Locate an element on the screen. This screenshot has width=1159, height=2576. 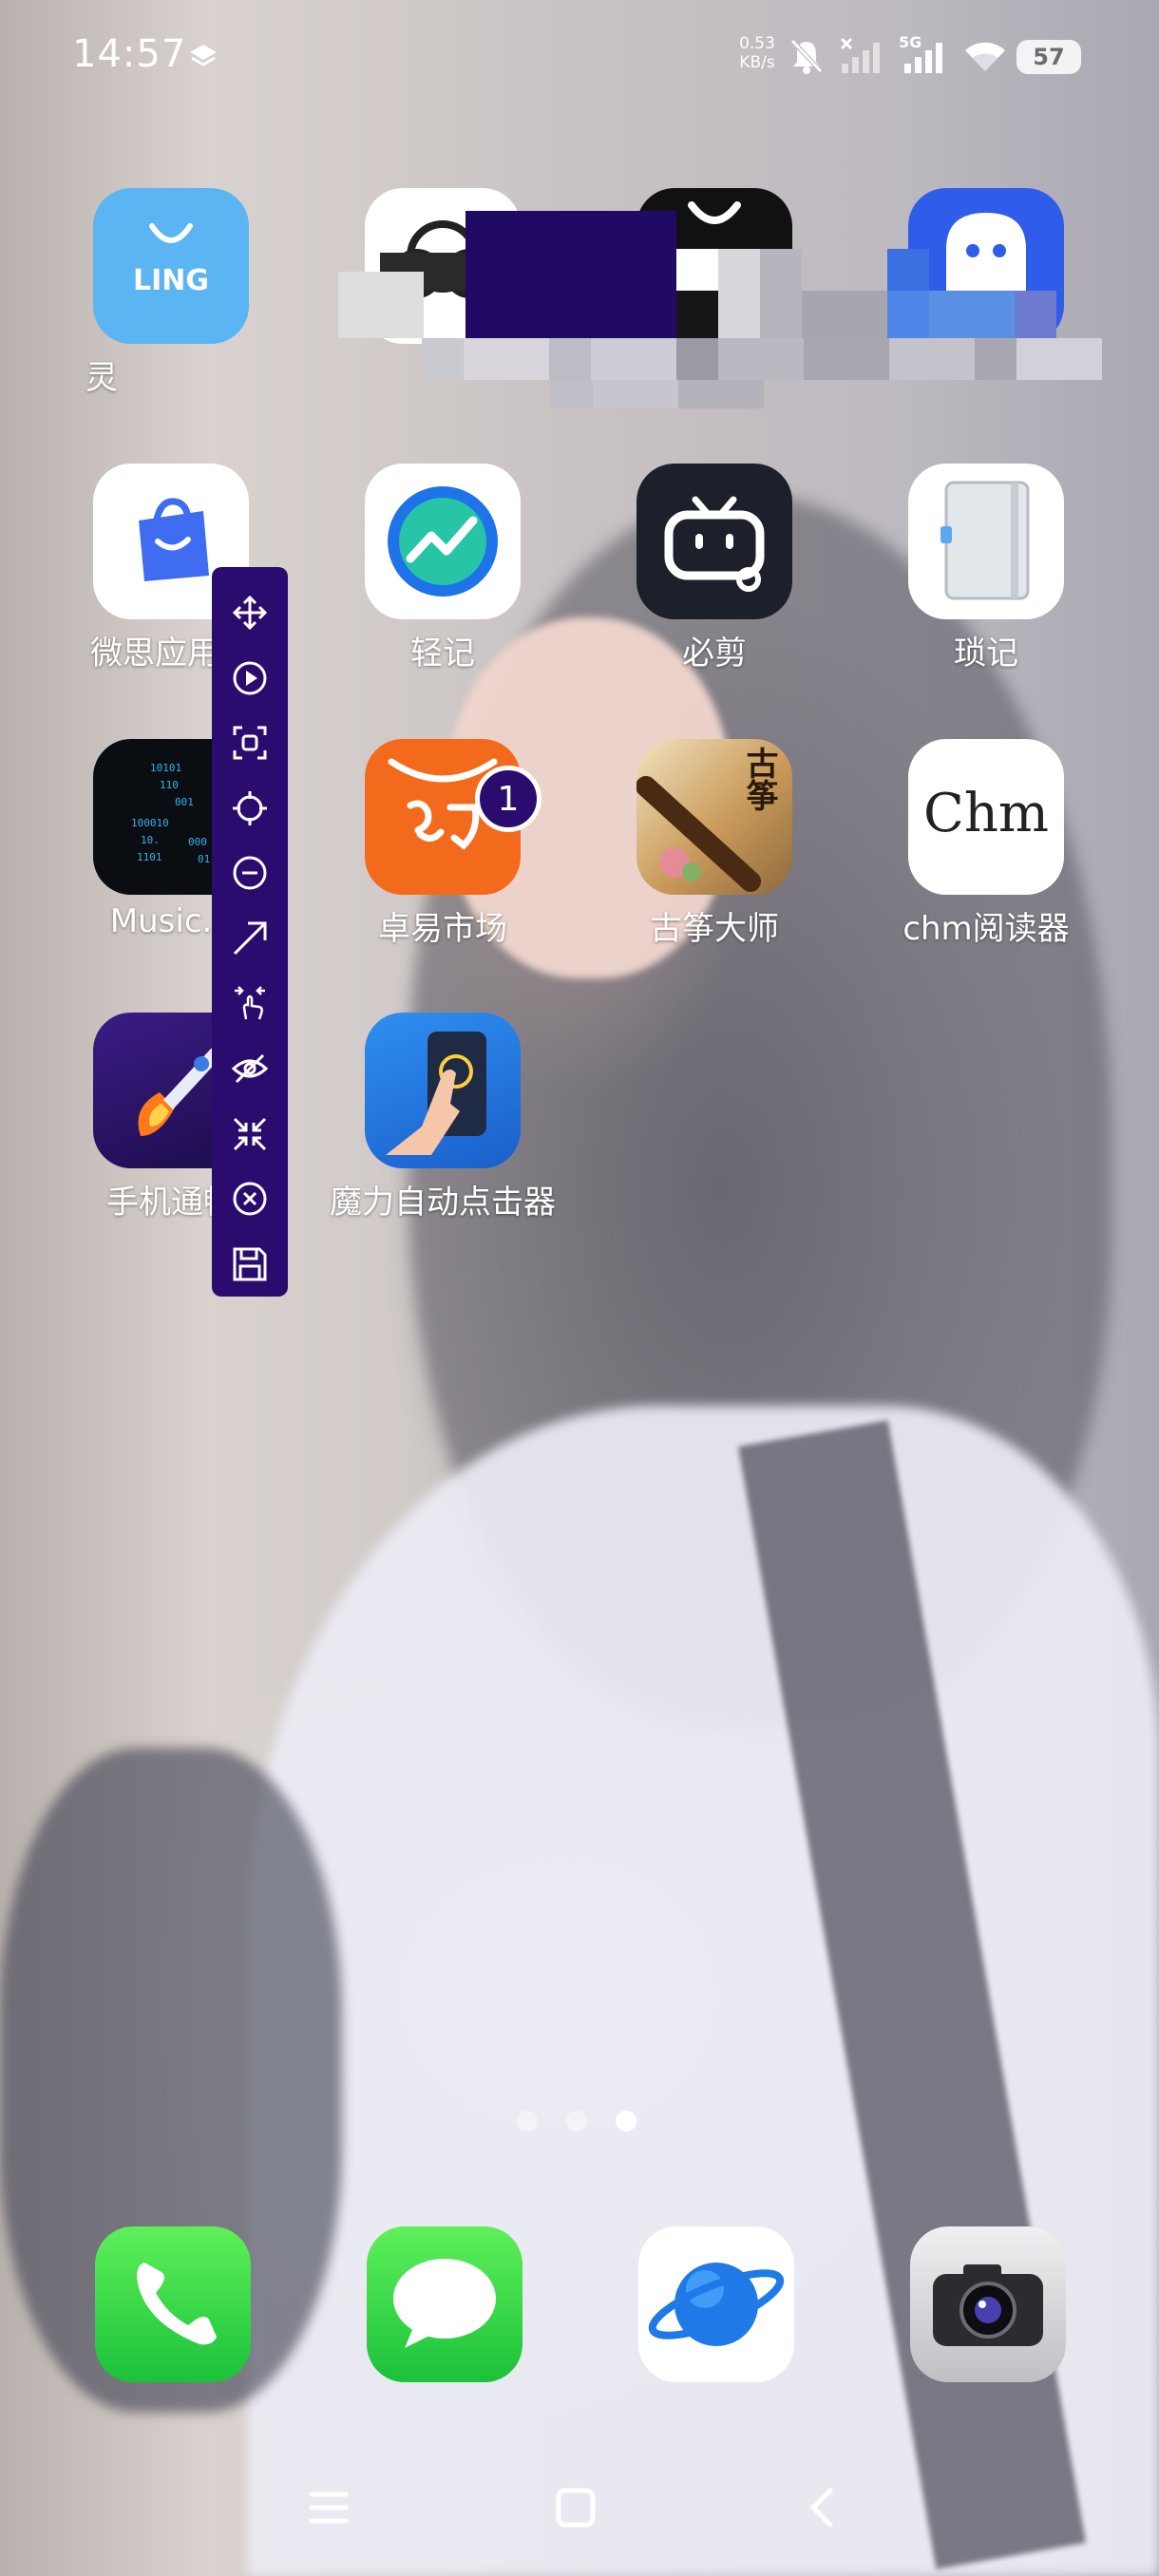
collapse-button is located at coordinates (250, 1133).